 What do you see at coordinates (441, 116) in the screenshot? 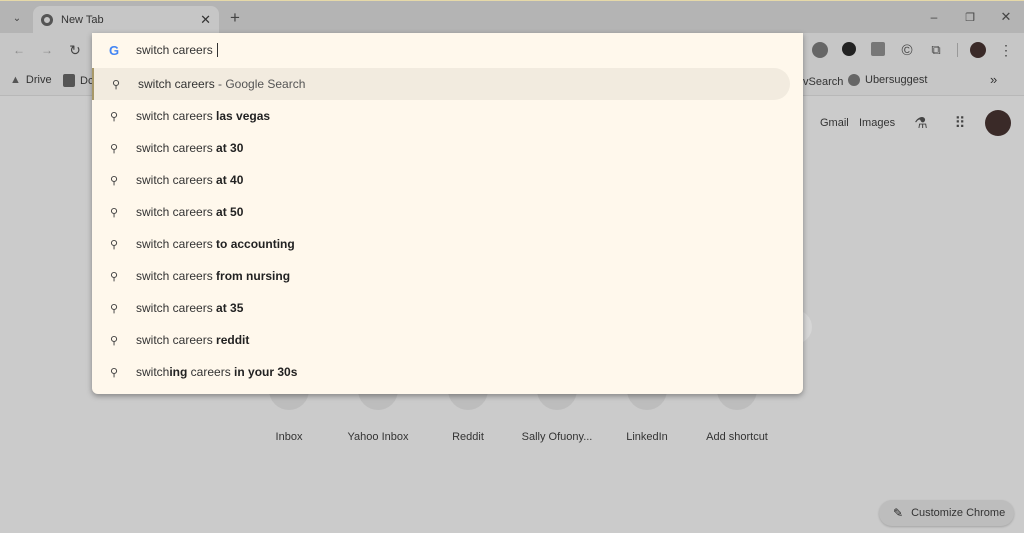
I see `suggestion-item: ⚲ switch careers las vegas` at bounding box center [441, 116].